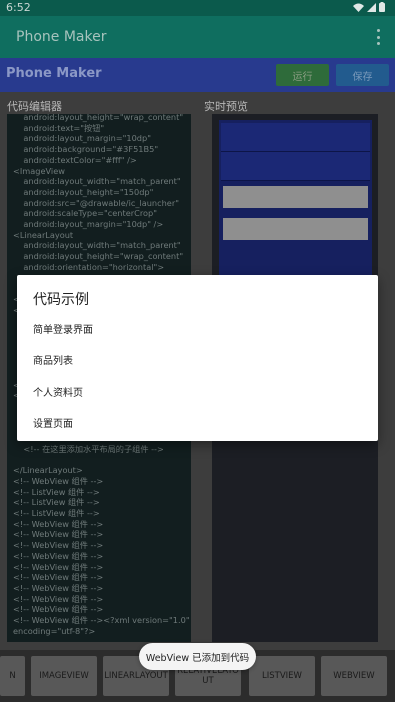 This screenshot has width=395, height=702. I want to click on status-icons, so click(369, 7).